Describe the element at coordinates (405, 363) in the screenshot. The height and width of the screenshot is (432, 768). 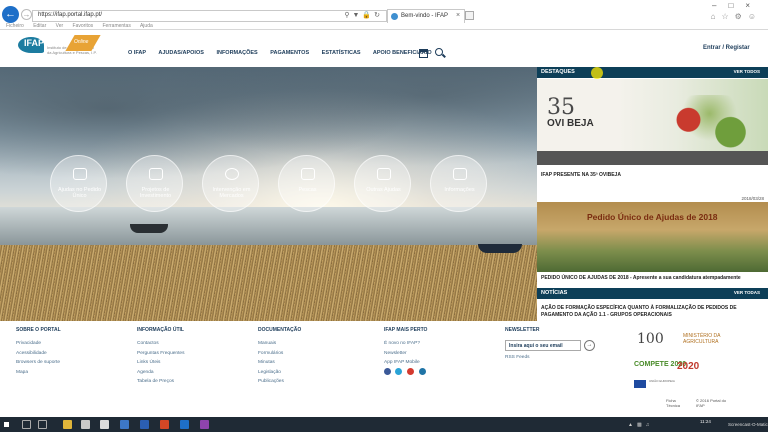
I see `footer-link: App IFAP Mobile` at that location.